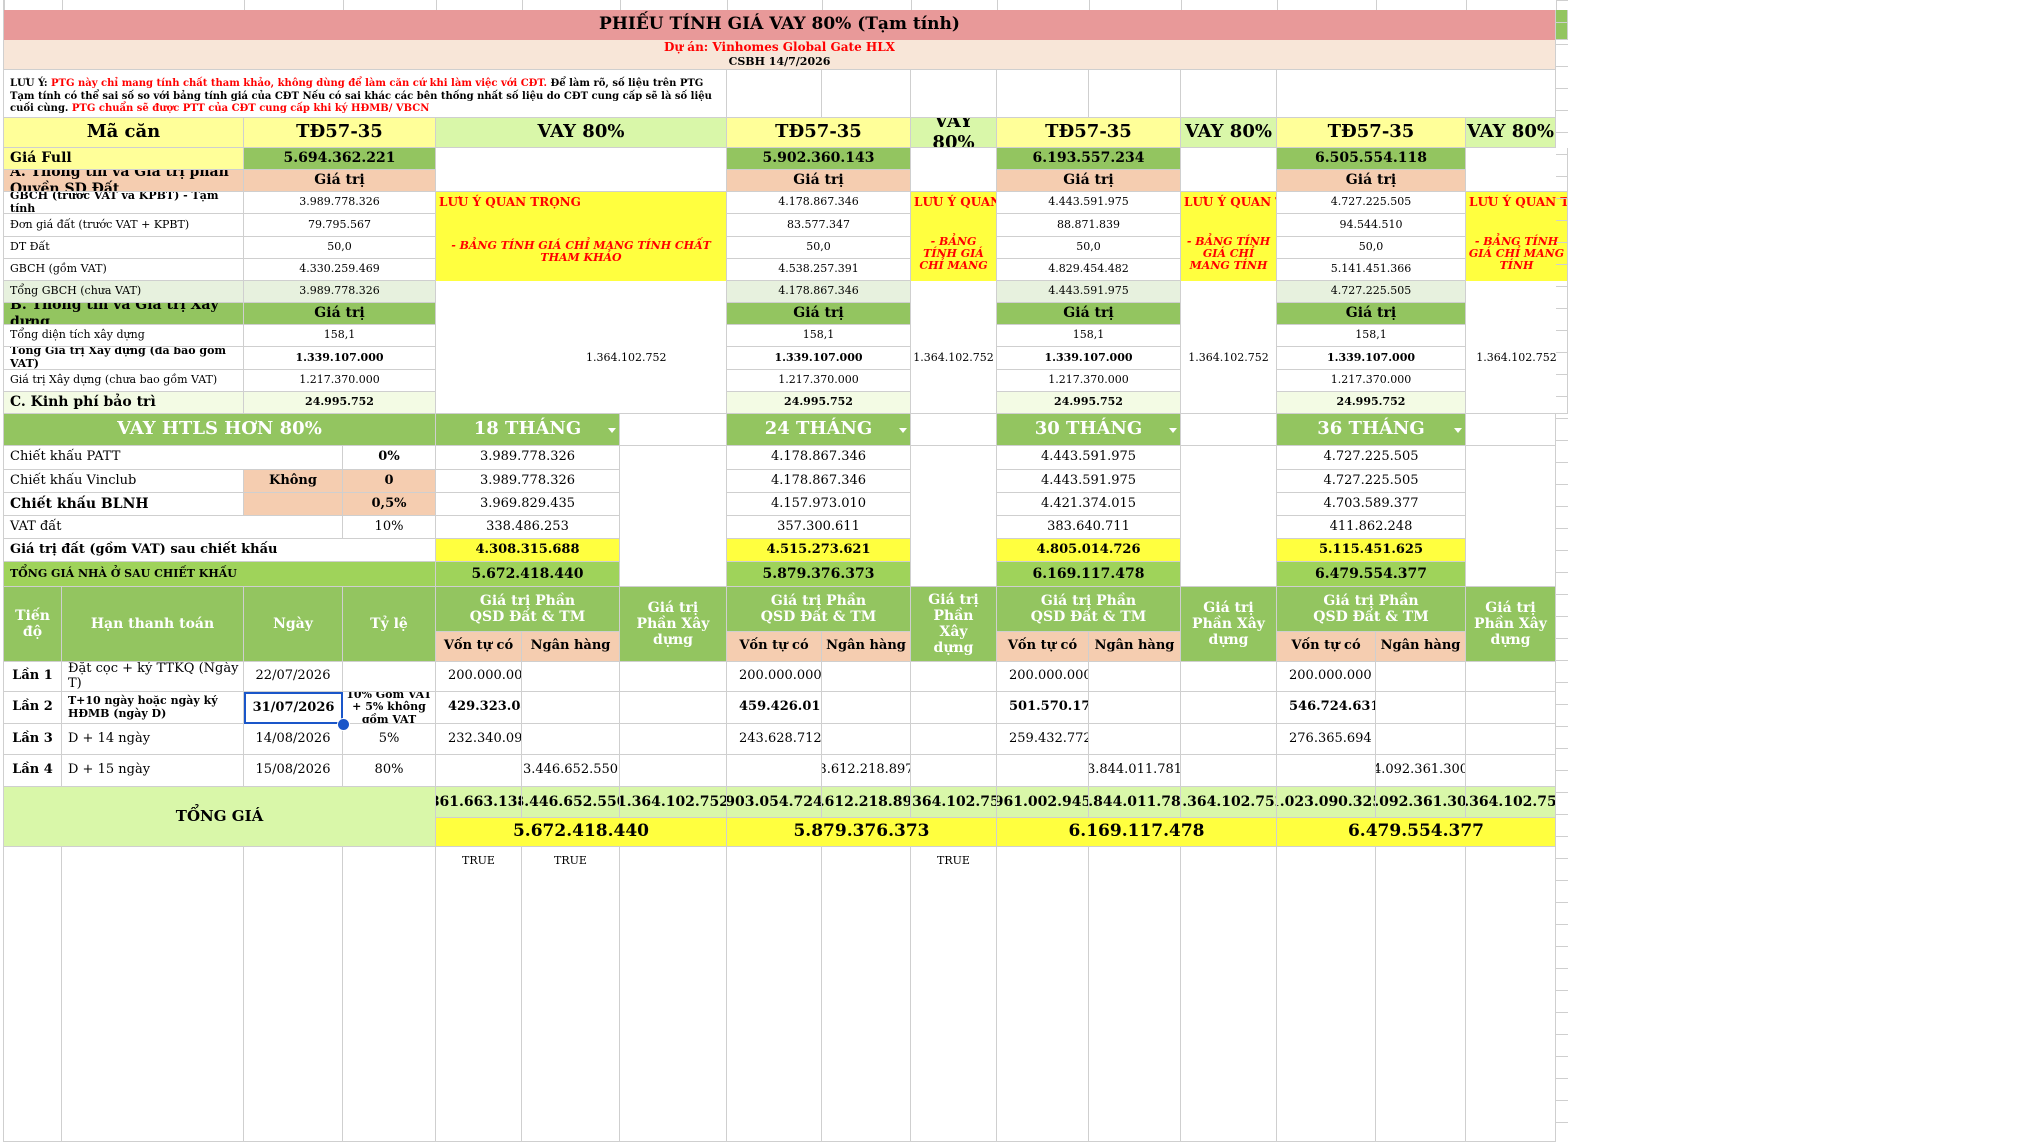  I want to click on von-tu-co-header: Vốn tự có, so click(479, 647).